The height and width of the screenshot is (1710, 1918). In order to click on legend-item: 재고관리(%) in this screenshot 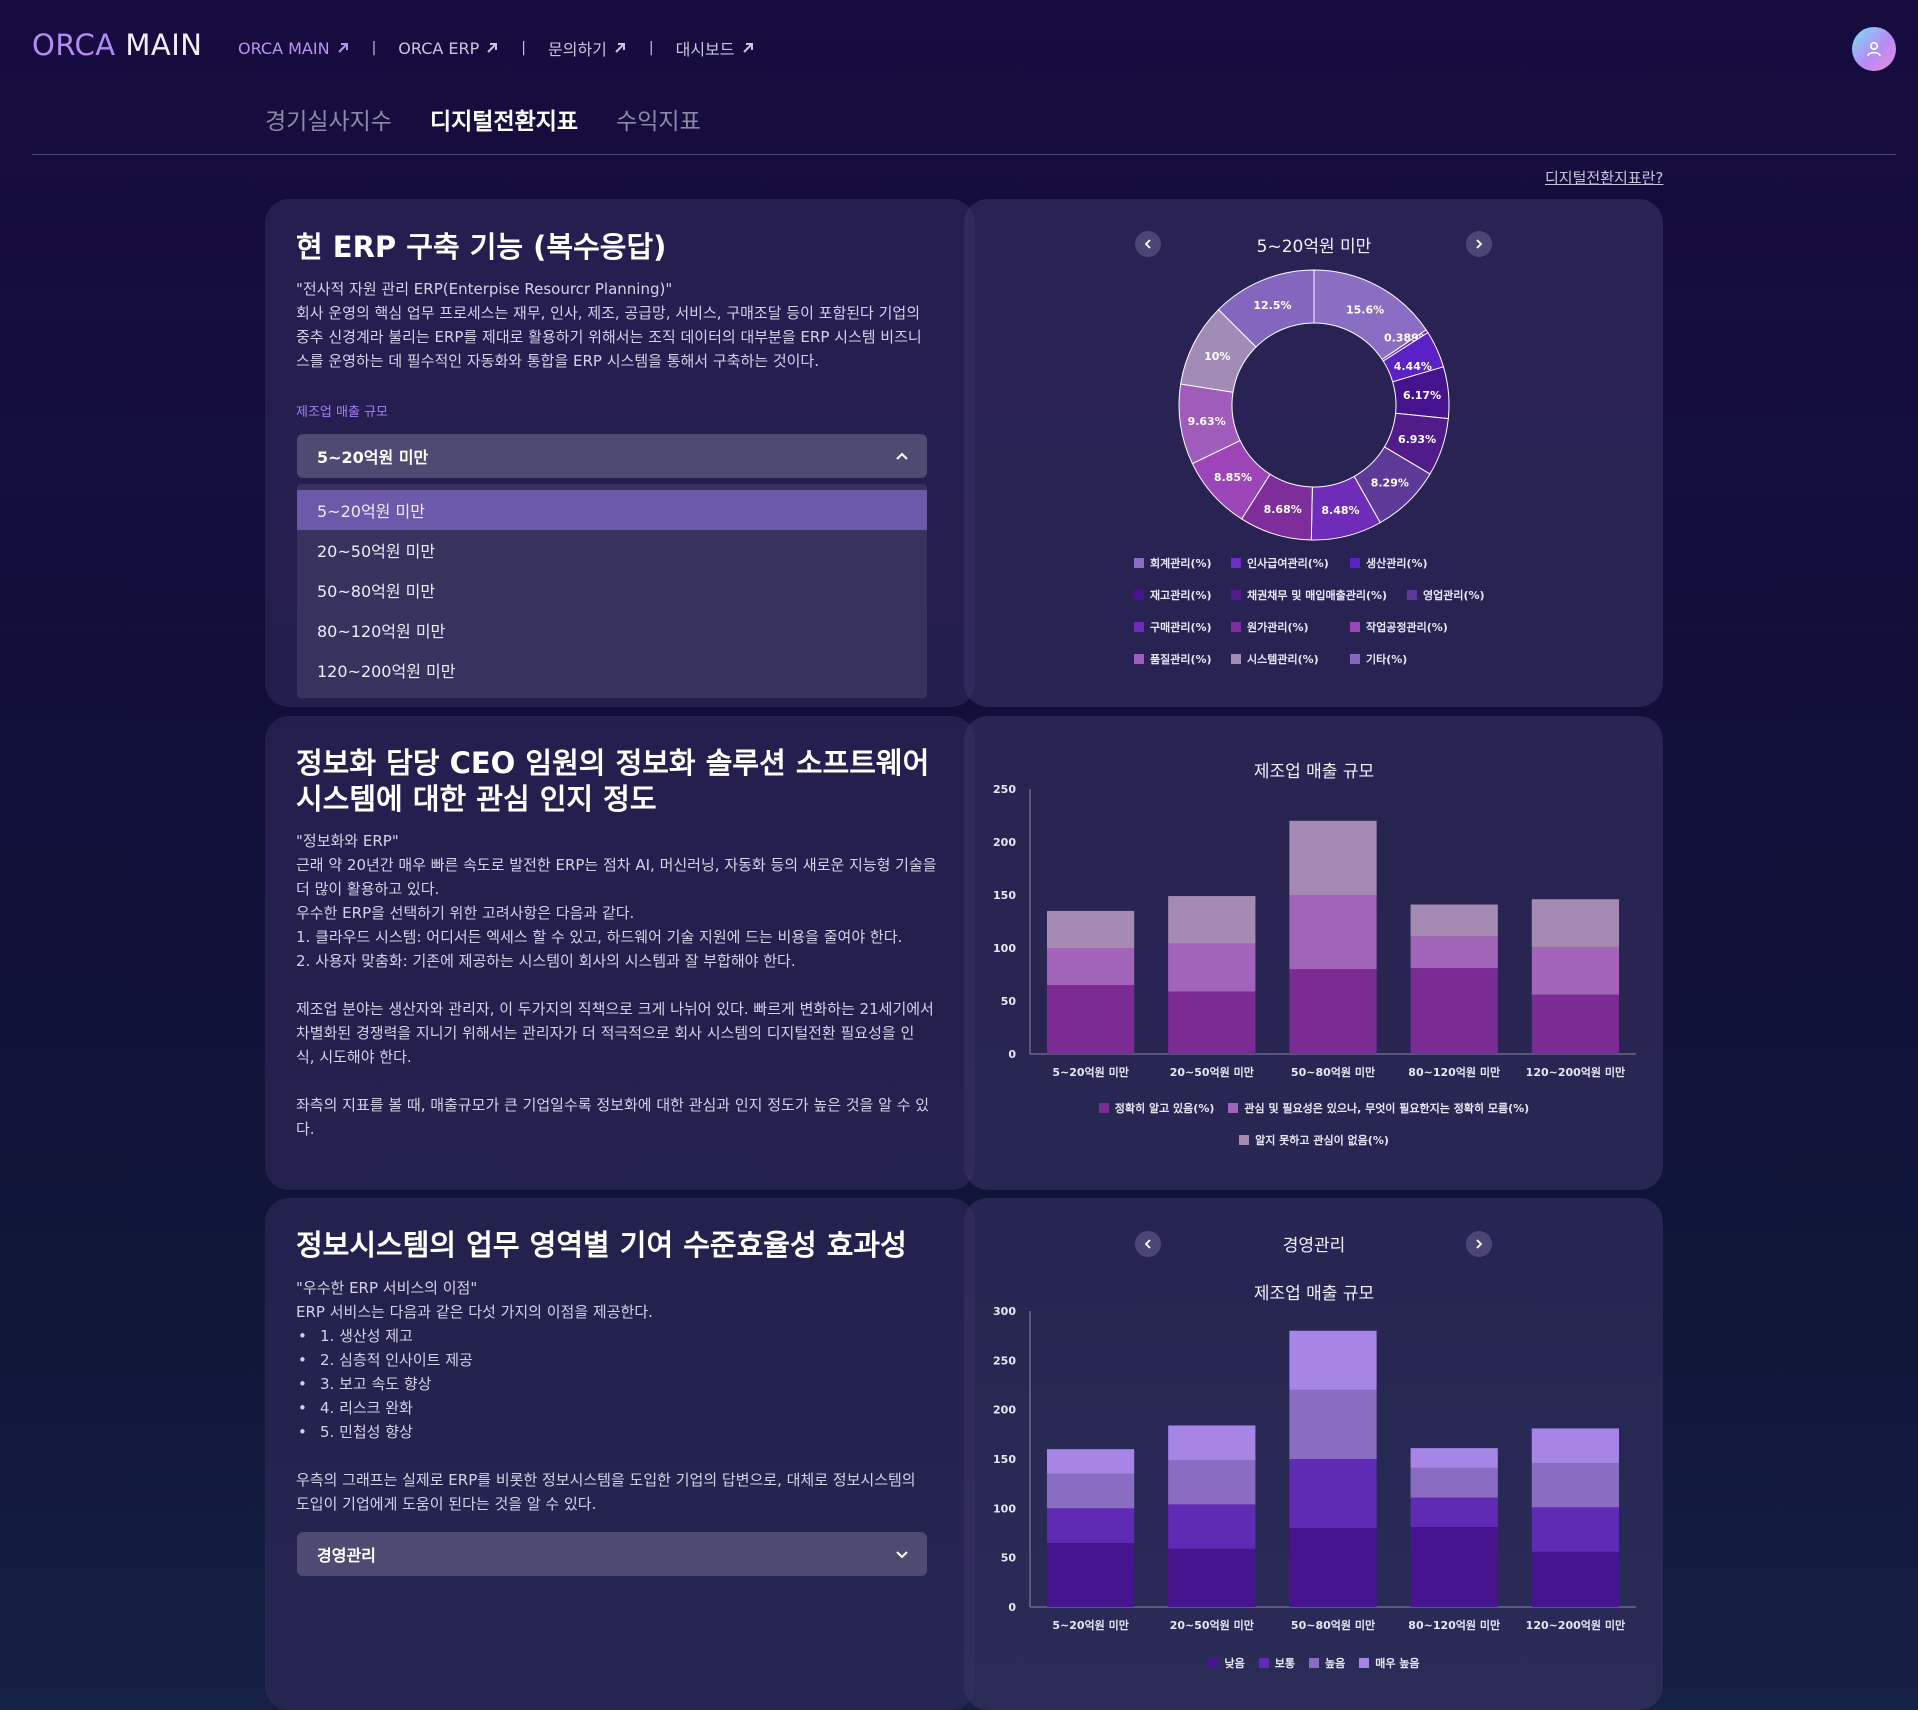, I will do `click(1173, 595)`.